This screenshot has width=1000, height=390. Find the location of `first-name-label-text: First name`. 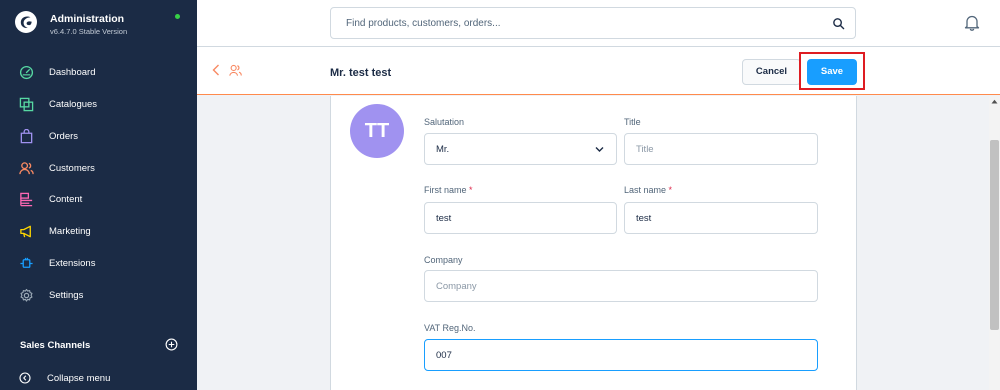

first-name-label-text: First name is located at coordinates (445, 190).